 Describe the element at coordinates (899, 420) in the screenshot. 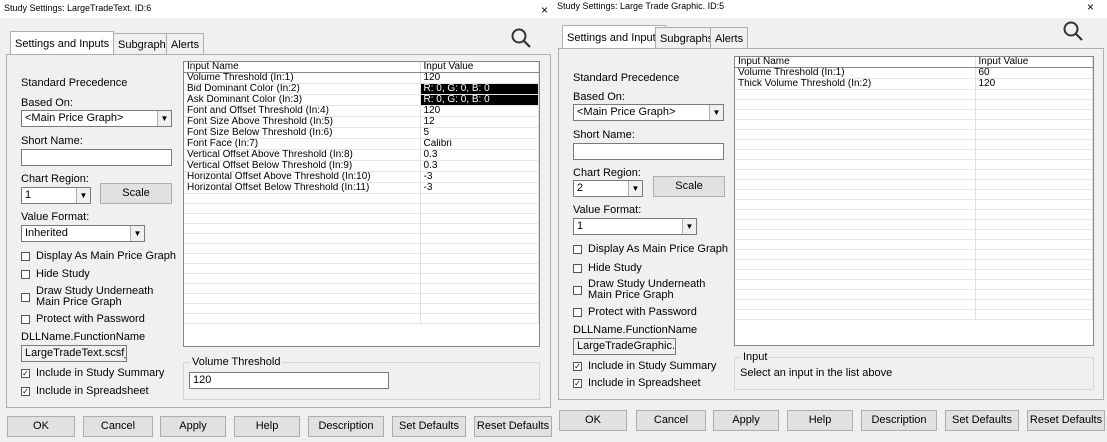

I see `description-button: Description` at that location.